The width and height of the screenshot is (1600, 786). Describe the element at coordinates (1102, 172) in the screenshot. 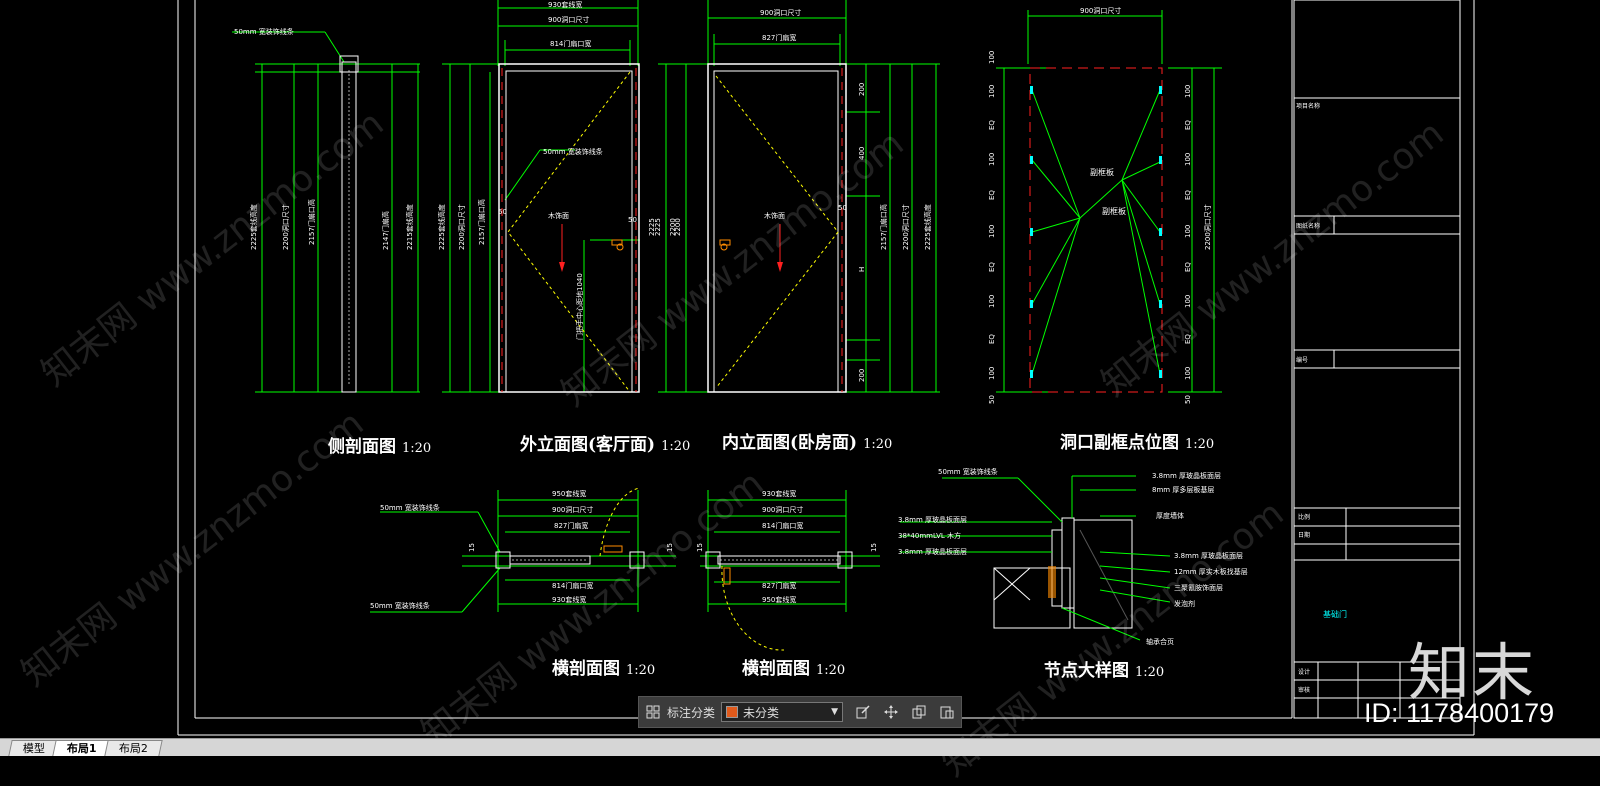

I see `of-subframe-1: 副框板` at that location.